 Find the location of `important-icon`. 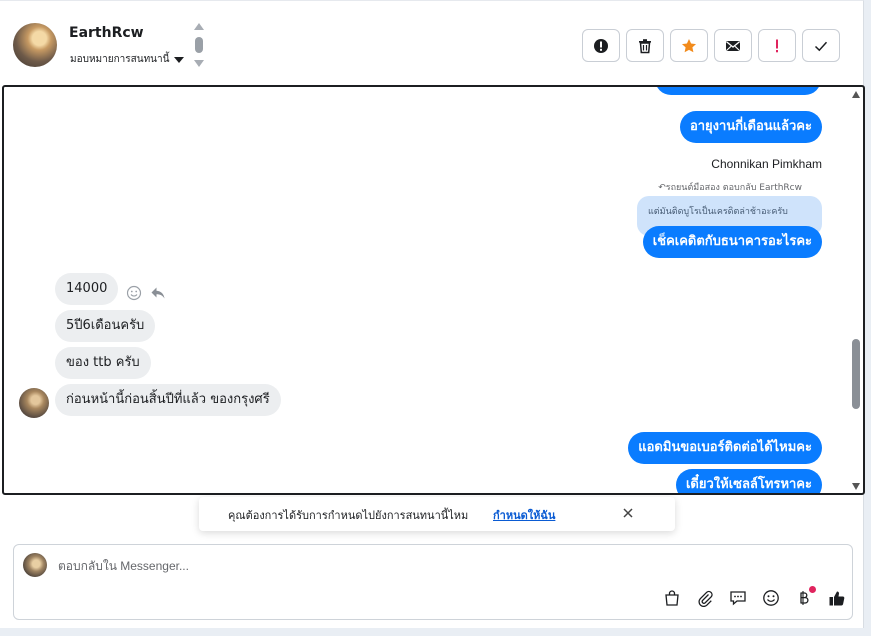

important-icon is located at coordinates (777, 45).